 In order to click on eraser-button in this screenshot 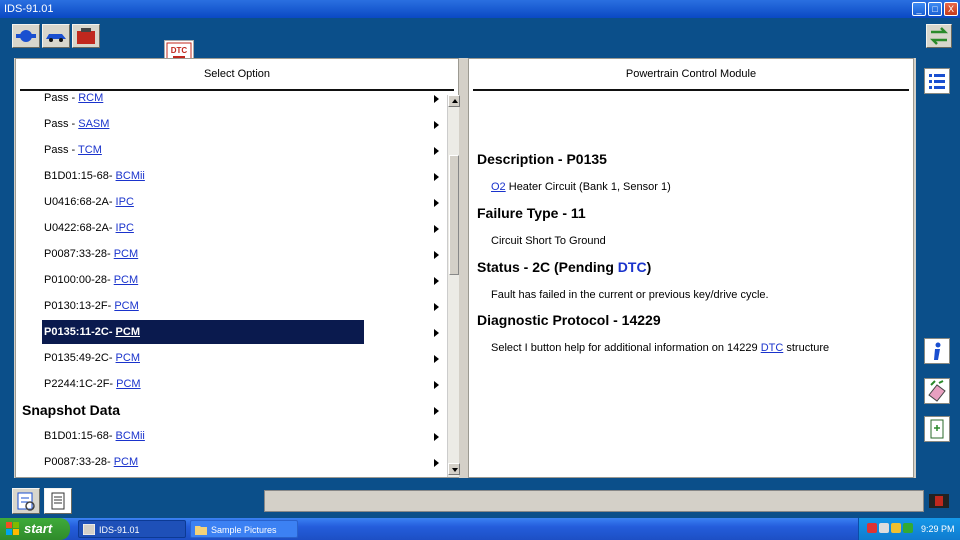, I will do `click(937, 391)`.